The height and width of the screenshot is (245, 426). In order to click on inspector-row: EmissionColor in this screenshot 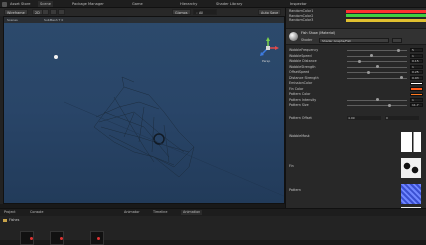, I will do `click(356, 83)`.